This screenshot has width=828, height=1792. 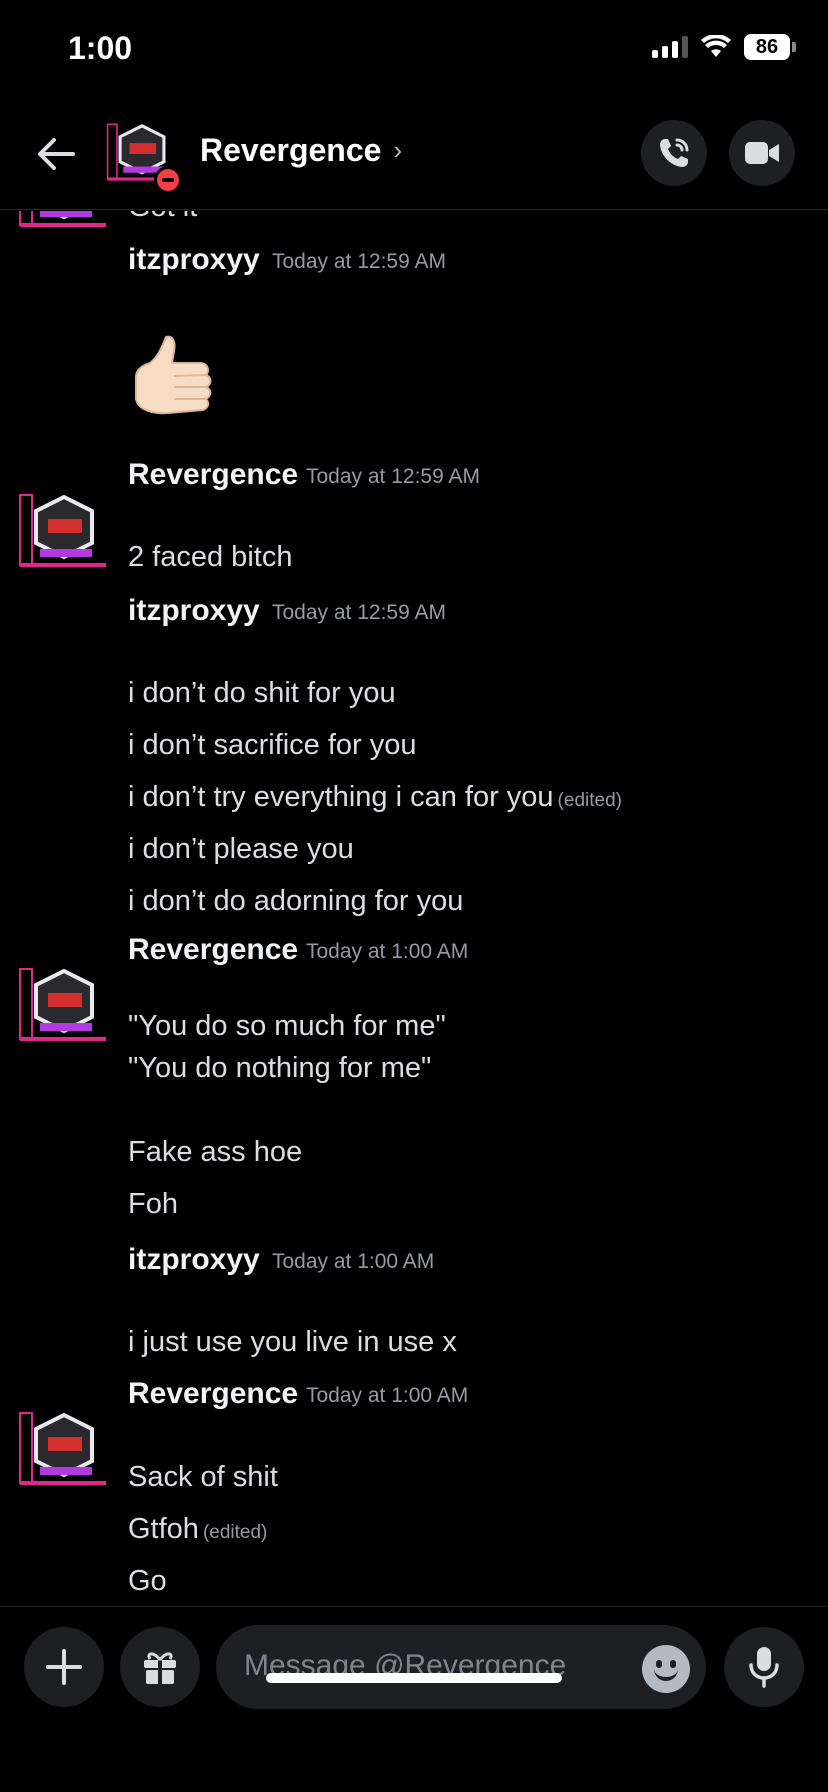 What do you see at coordinates (100, 48) in the screenshot?
I see `status-time: 1:00` at bounding box center [100, 48].